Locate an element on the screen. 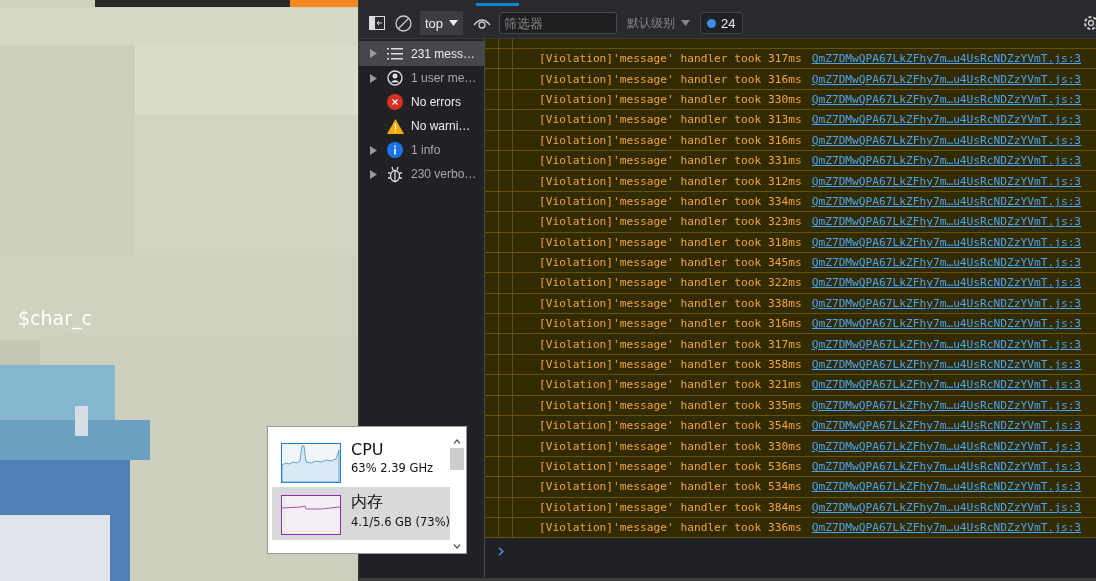 Image resolution: width=1096 pixels, height=581 pixels. console-message: [Violation]'message' handler took 338ms is located at coordinates (670, 303).